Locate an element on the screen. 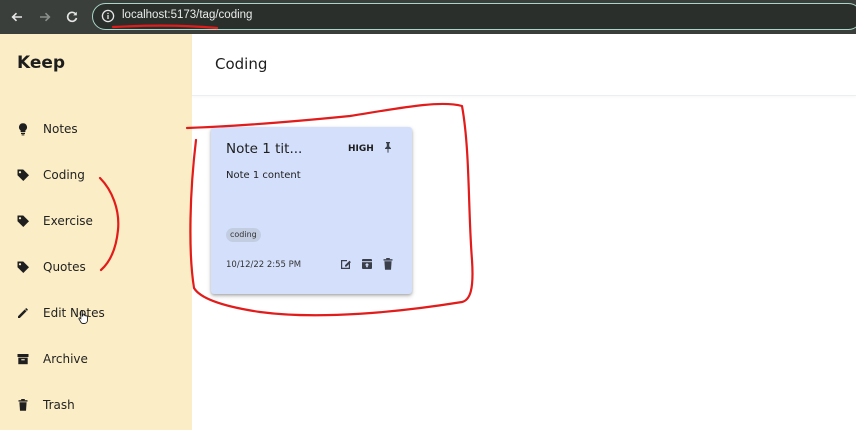 This screenshot has height=430, width=856. note-content: Note 1 content is located at coordinates (263, 175).